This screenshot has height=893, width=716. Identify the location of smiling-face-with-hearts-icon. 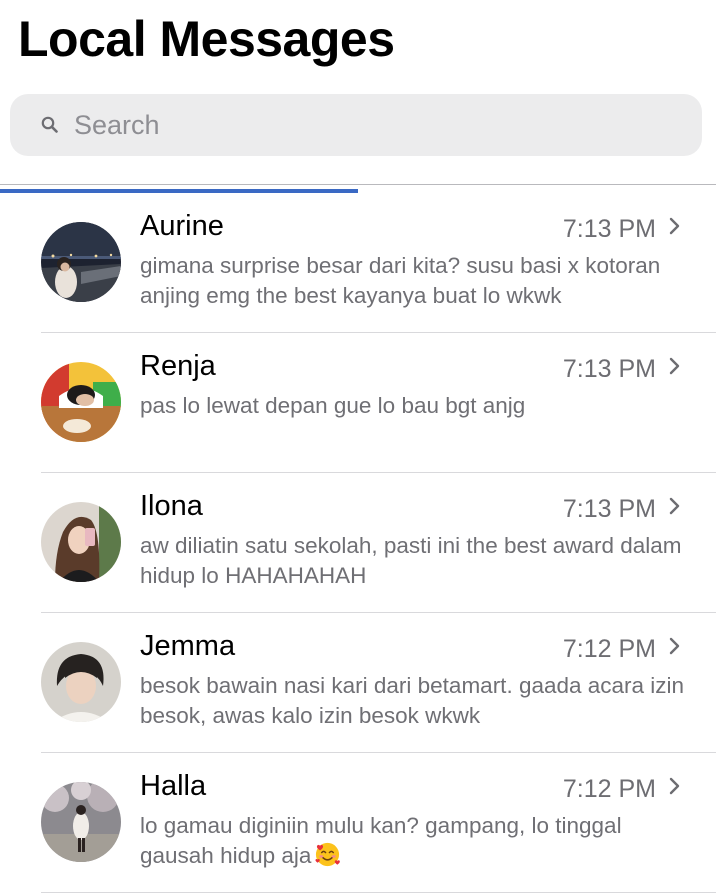
(328, 854).